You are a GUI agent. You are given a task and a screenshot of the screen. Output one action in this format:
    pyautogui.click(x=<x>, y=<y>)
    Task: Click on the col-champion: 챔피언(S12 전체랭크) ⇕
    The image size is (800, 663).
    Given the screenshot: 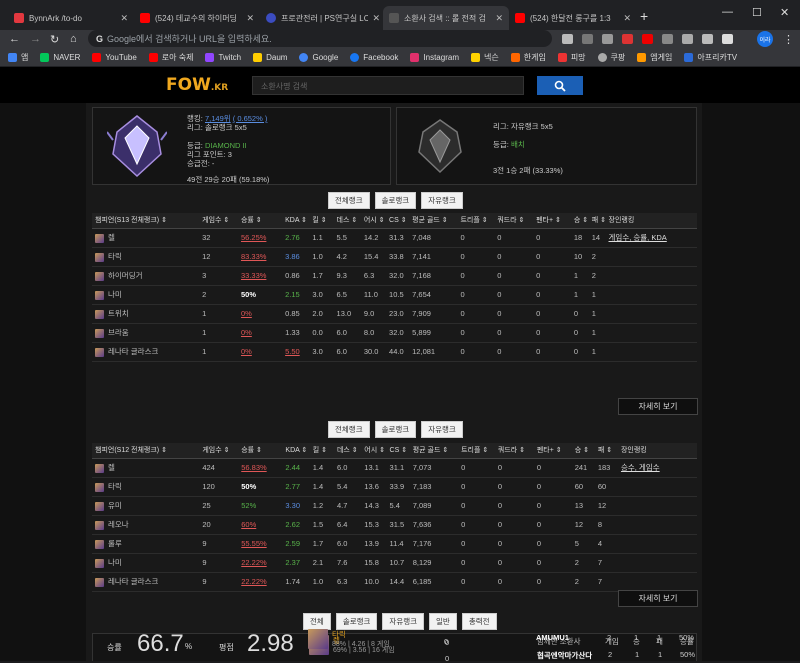 What is the action you would take?
    pyautogui.click(x=146, y=451)
    